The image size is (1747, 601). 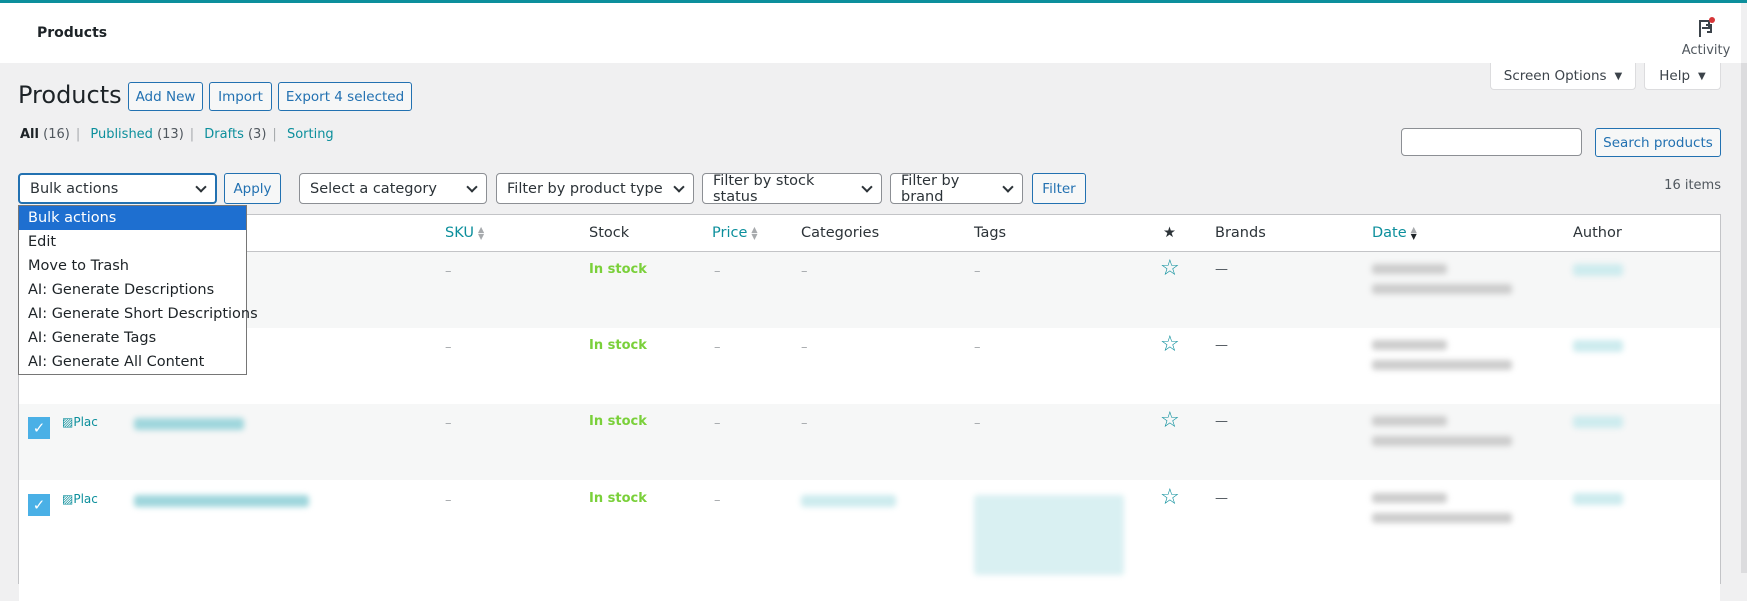 I want to click on bulk-option: Move to Trash, so click(x=132, y=266).